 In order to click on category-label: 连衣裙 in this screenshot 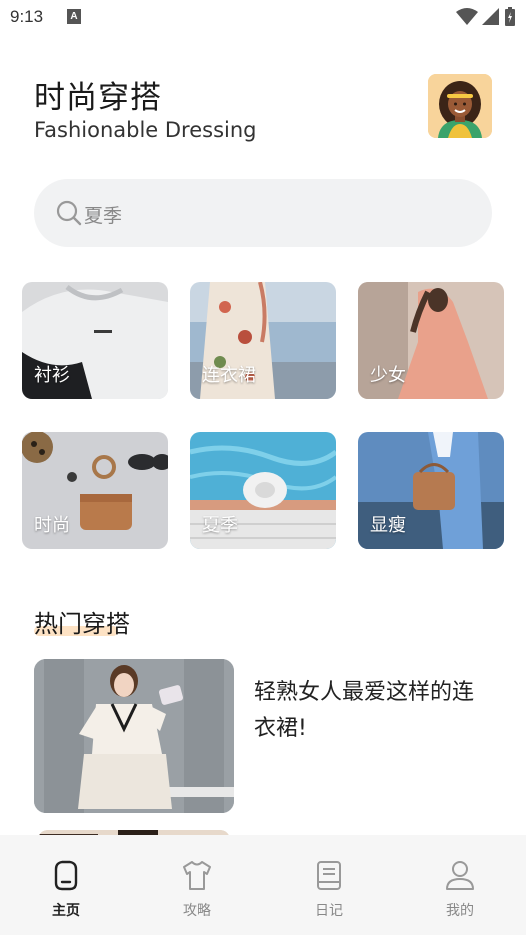, I will do `click(229, 375)`.